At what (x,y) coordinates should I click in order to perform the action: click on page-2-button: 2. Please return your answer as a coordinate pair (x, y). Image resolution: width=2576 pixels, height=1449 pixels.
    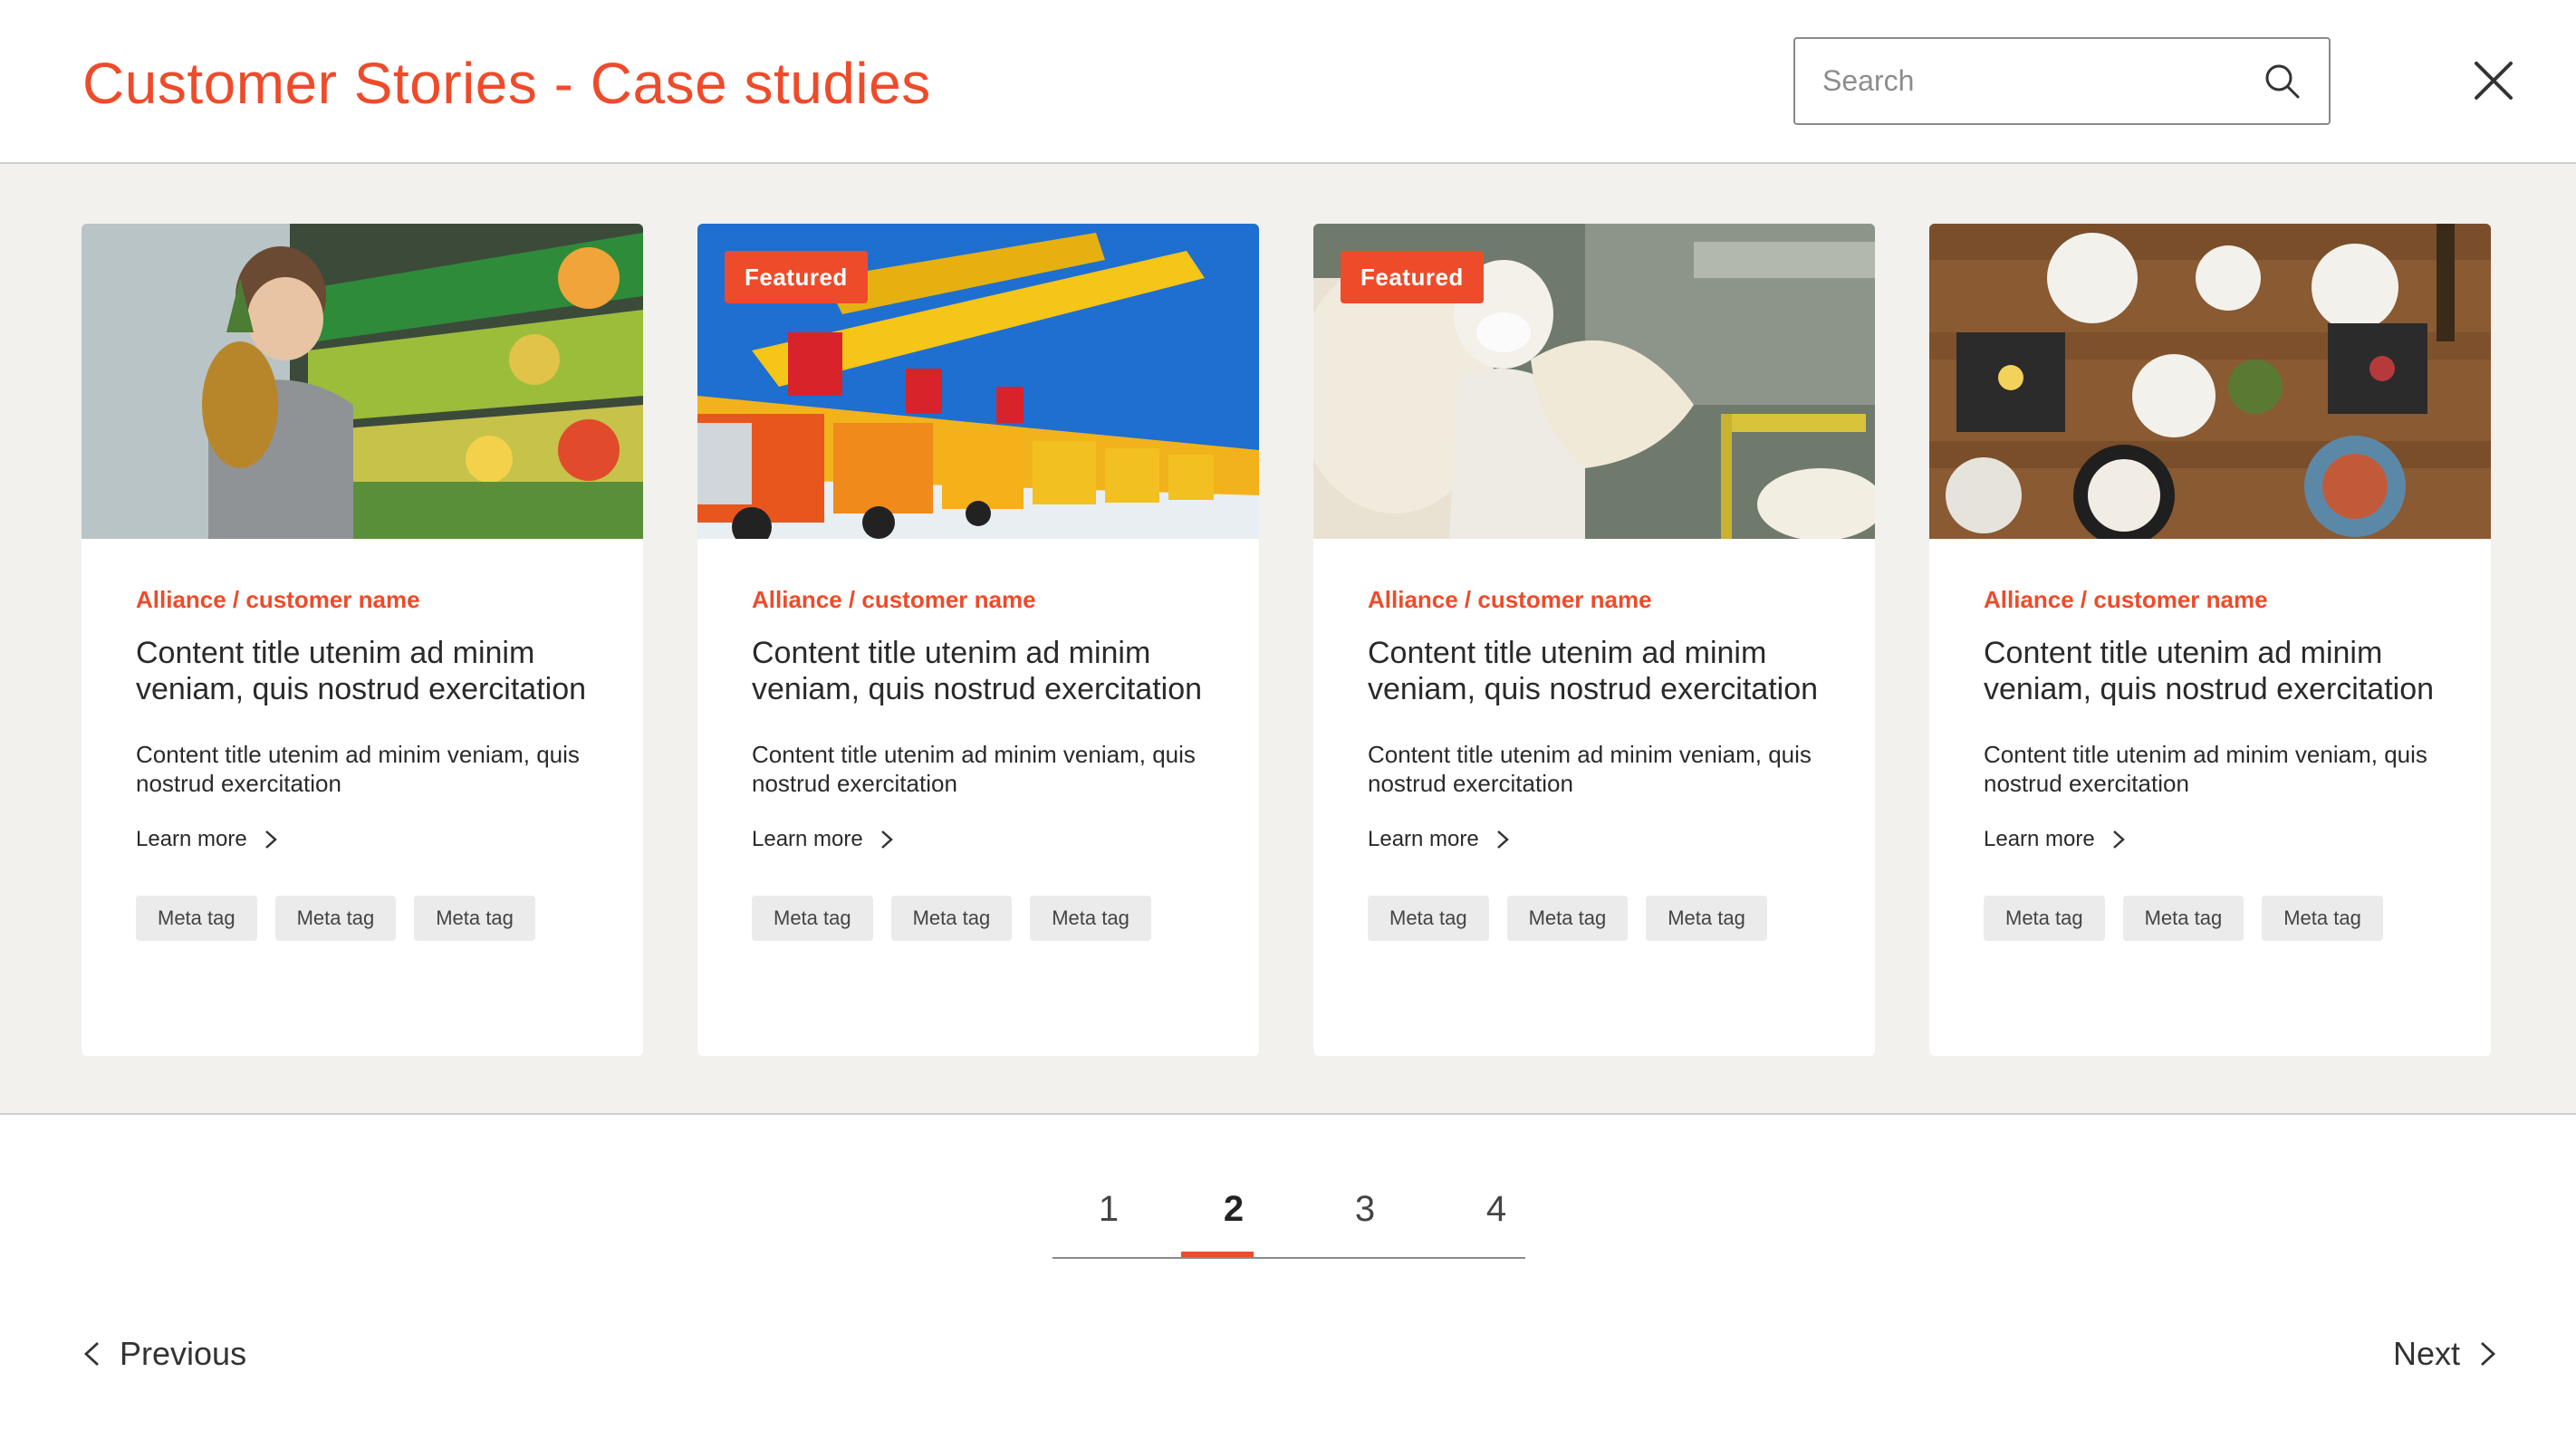
    Looking at the image, I should click on (1233, 1209).